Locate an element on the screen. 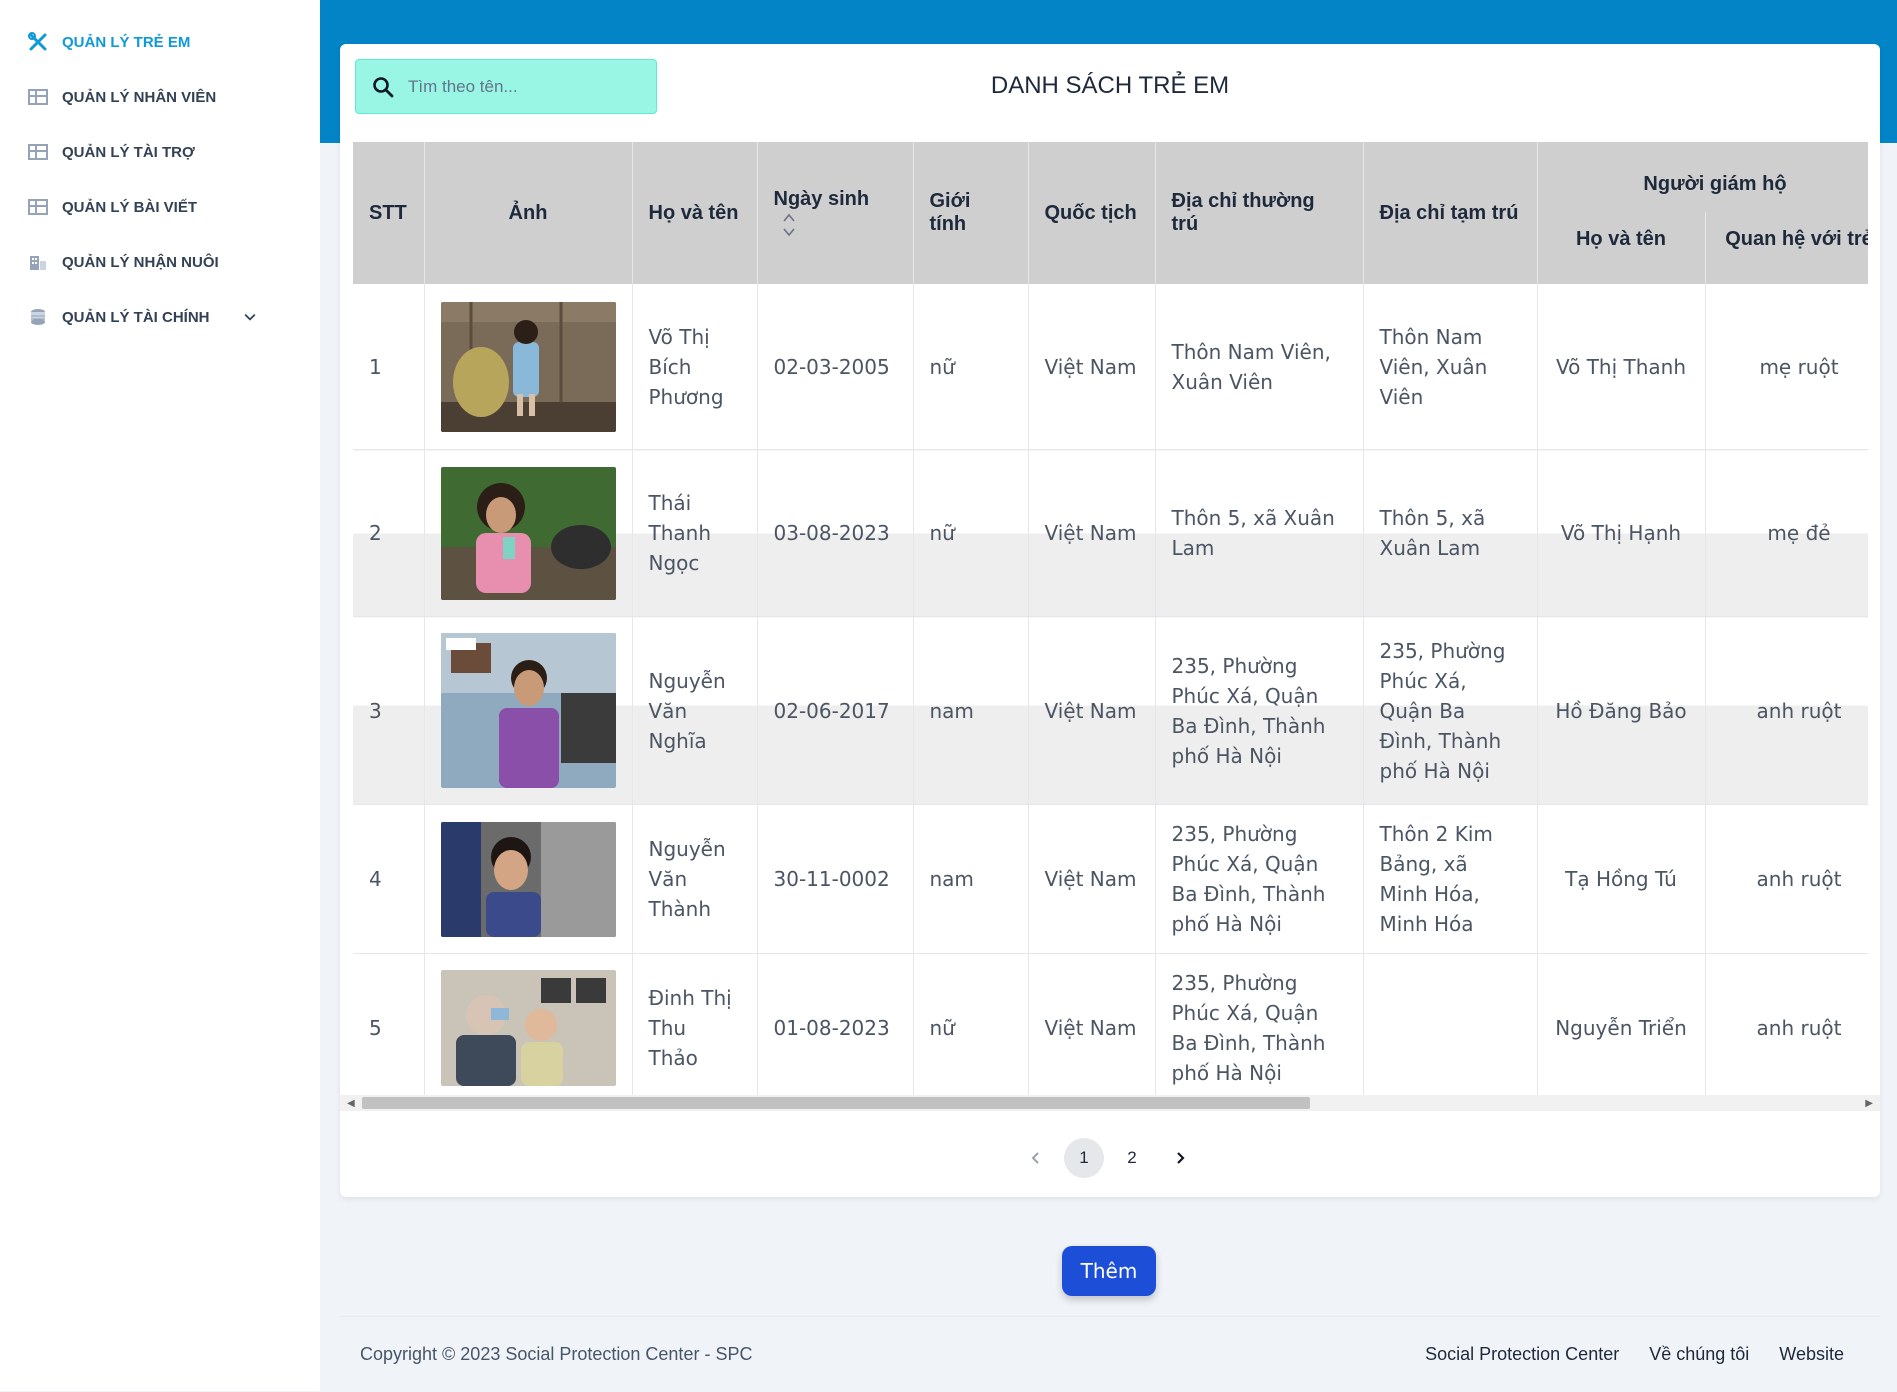  footer-link-spc: Social Protection Center is located at coordinates (1522, 1354).